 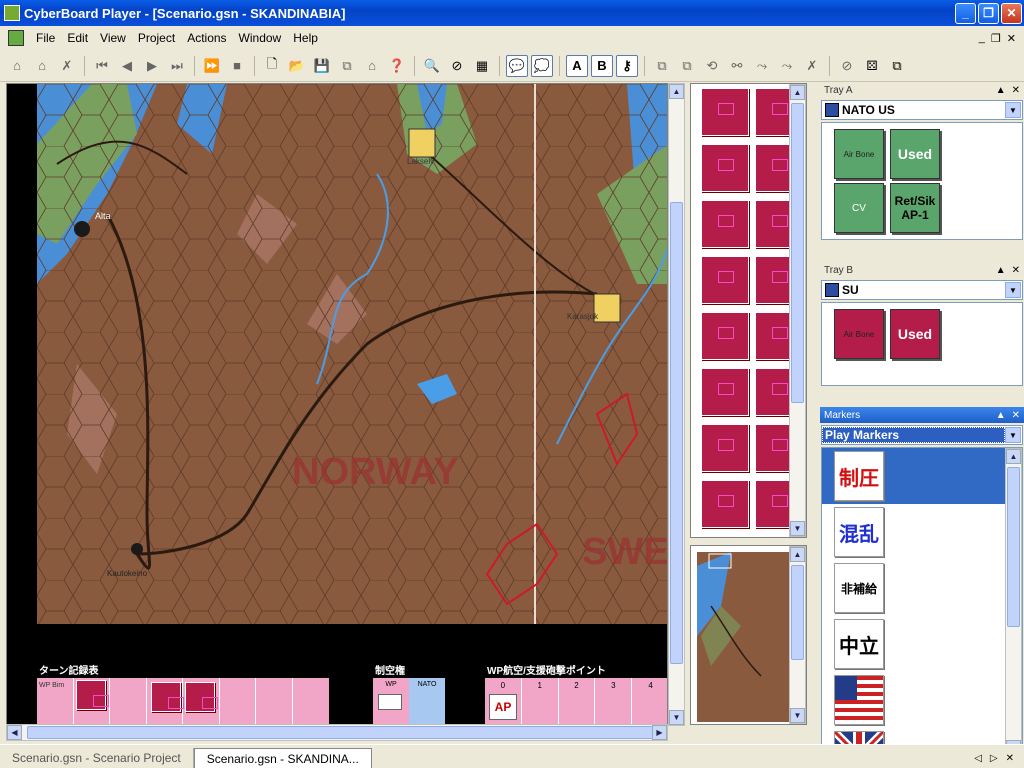 What do you see at coordinates (914, 700) in the screenshot?
I see `marker-row` at bounding box center [914, 700].